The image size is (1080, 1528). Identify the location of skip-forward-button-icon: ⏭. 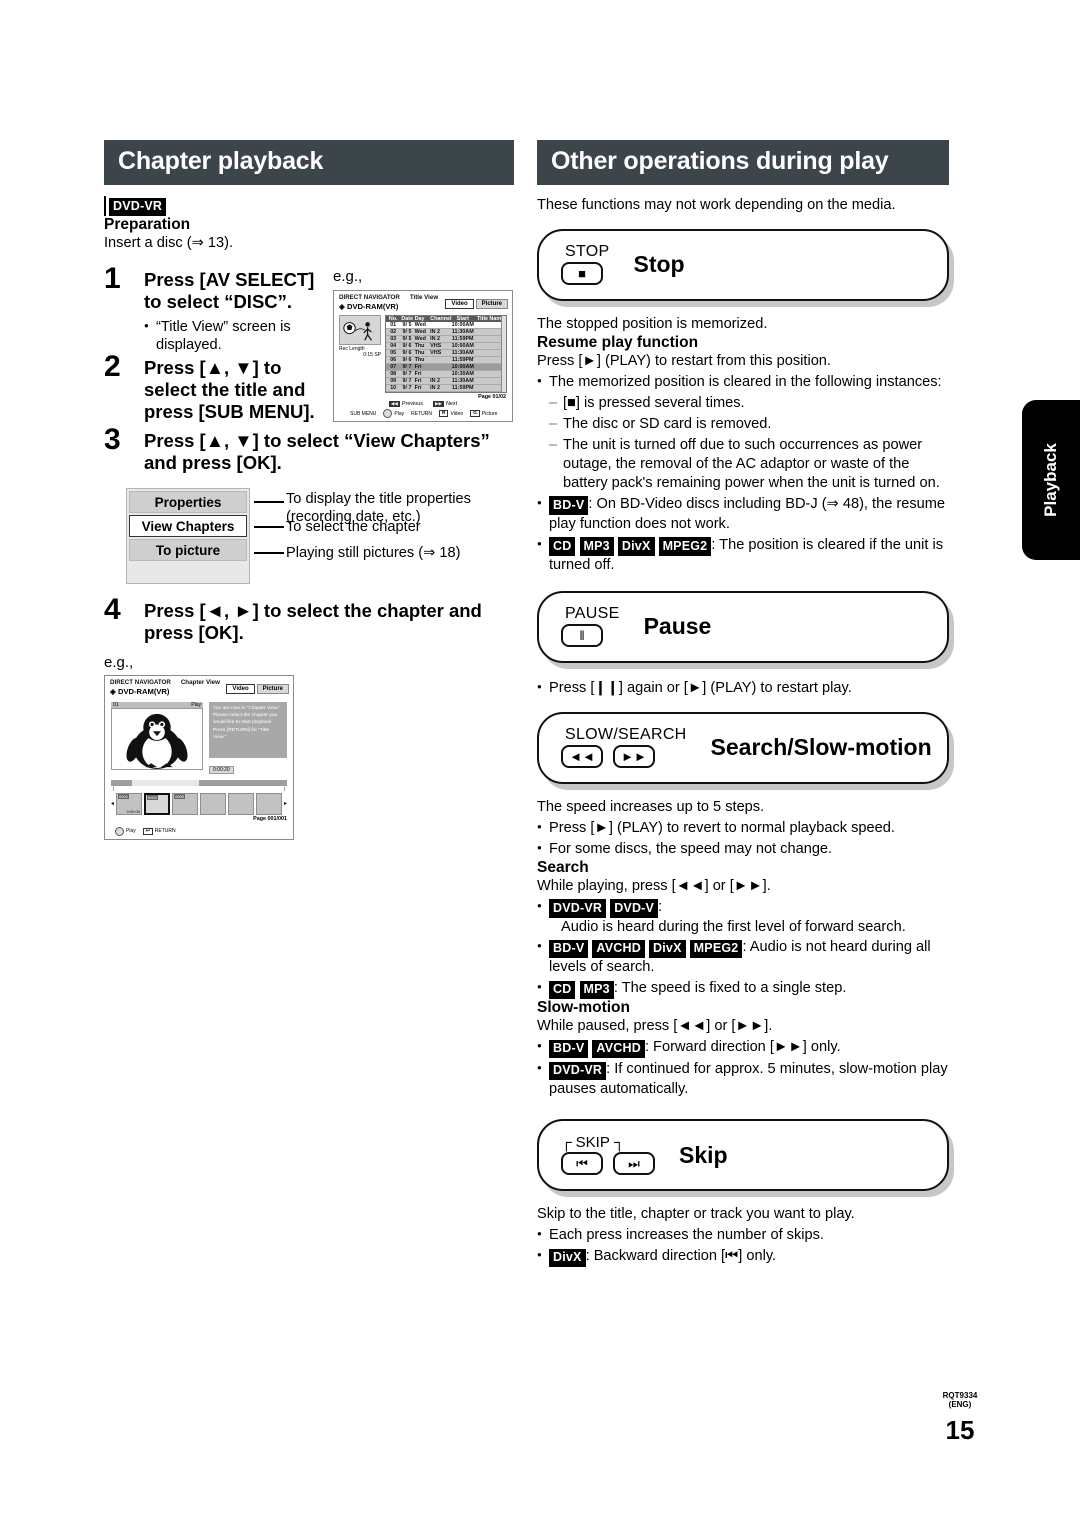
(634, 1164).